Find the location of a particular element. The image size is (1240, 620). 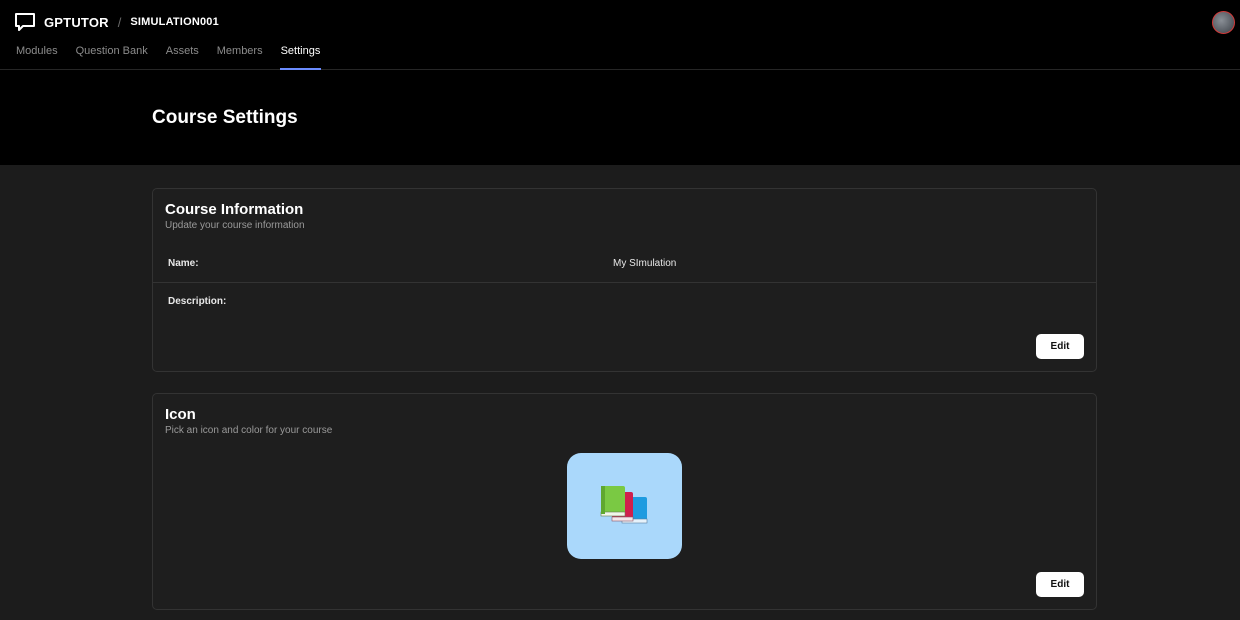

chat-logo-icon is located at coordinates (25, 22).